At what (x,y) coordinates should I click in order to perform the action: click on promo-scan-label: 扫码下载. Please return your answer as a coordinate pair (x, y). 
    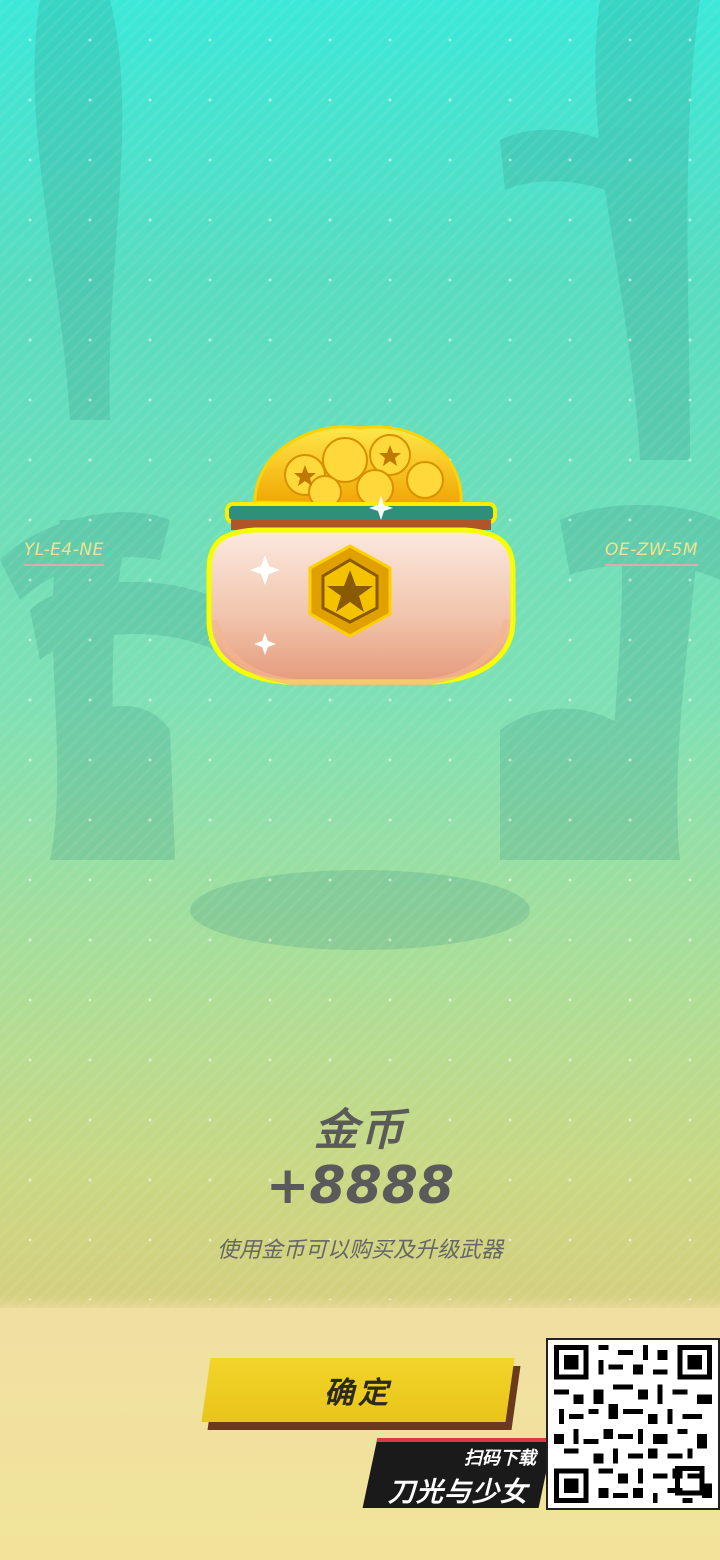
    Looking at the image, I should click on (500, 1458).